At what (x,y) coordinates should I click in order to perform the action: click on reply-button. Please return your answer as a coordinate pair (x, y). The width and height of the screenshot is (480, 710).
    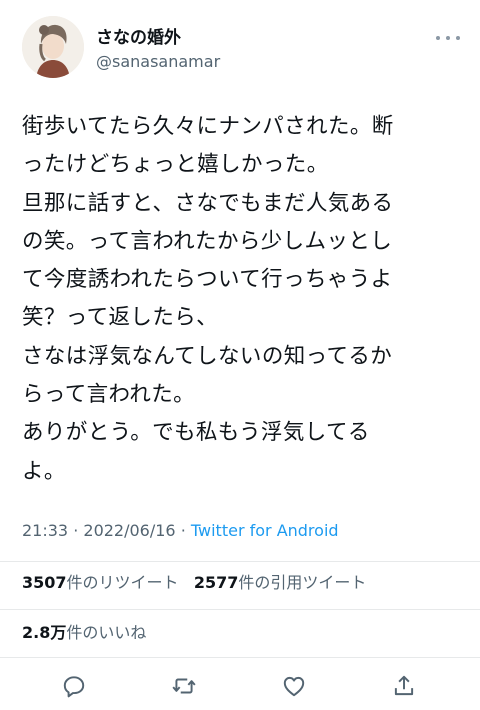
    Looking at the image, I should click on (74, 686).